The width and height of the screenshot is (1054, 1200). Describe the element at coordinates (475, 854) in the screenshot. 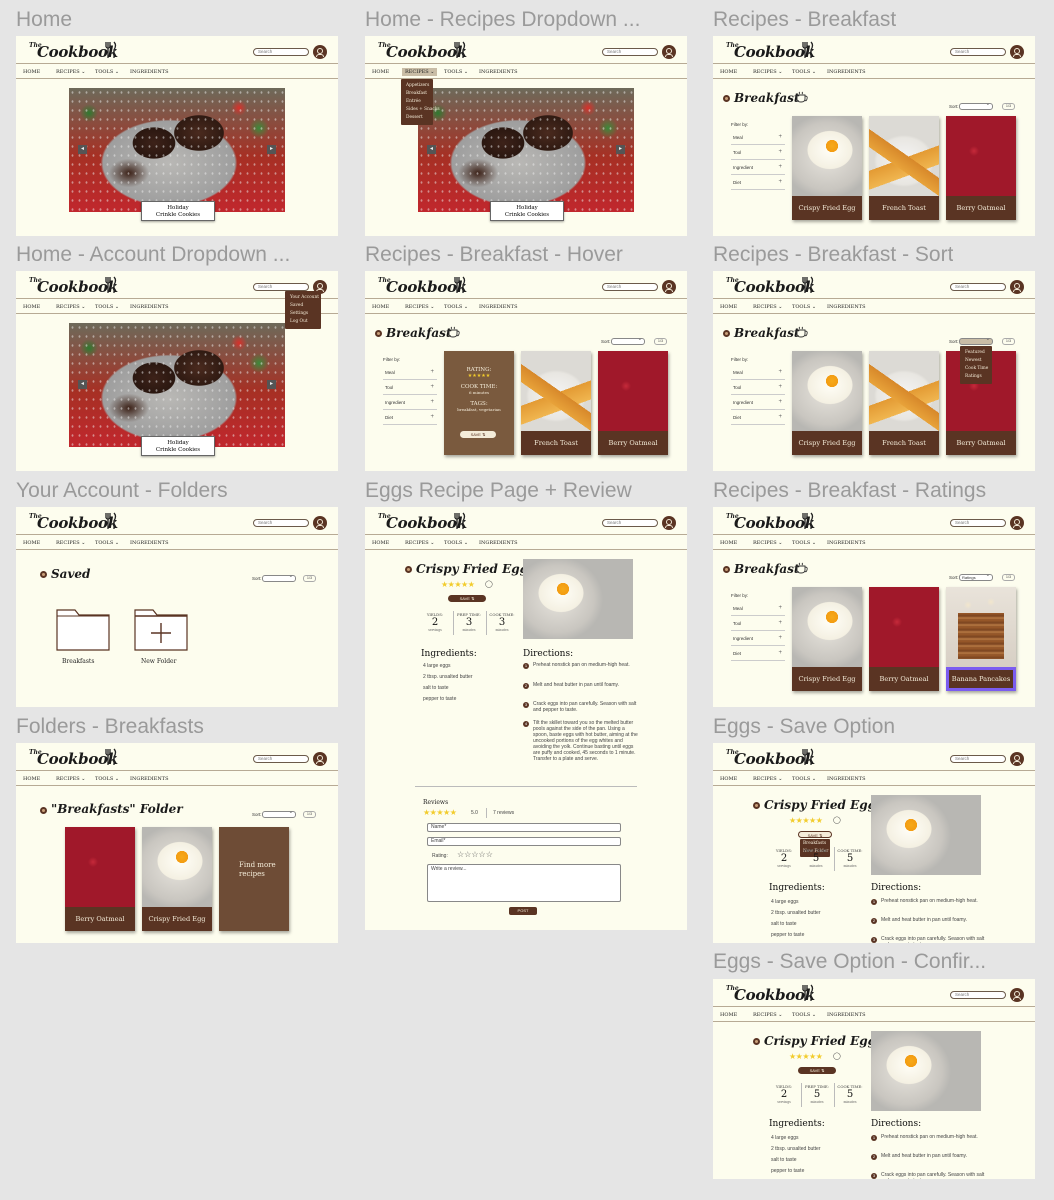

I see `rating-input: ☆☆☆☆☆` at that location.